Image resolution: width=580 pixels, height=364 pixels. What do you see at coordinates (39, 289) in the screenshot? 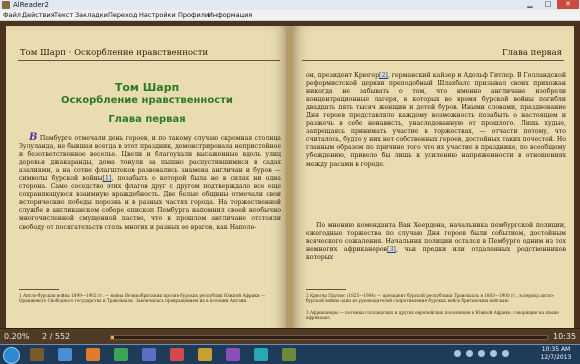
I see `footnote-divider` at bounding box center [39, 289].